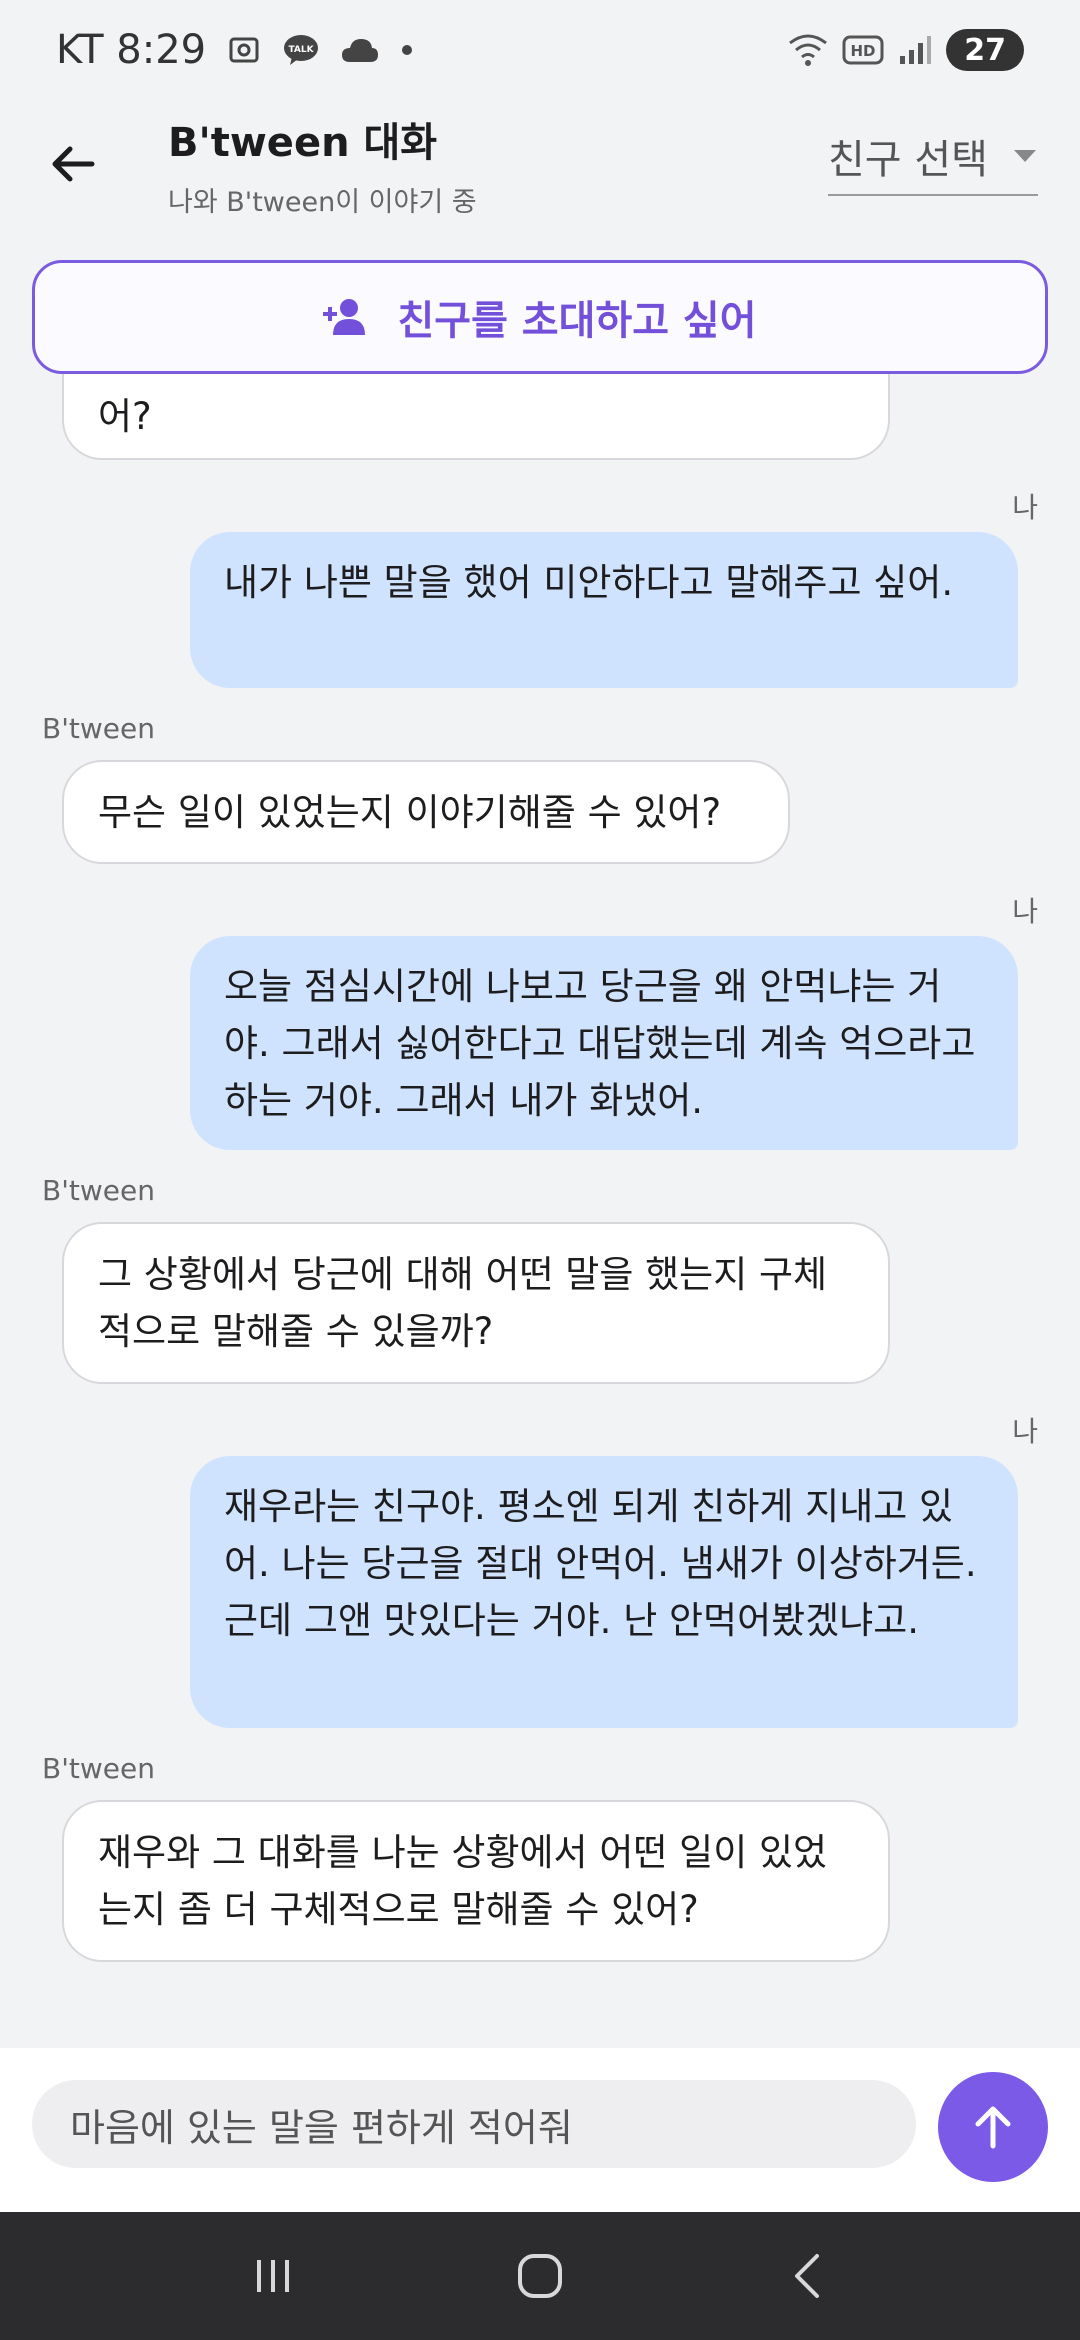 This screenshot has width=1080, height=2340. I want to click on friend-select-dropdown: 친구 선택, so click(933, 157).